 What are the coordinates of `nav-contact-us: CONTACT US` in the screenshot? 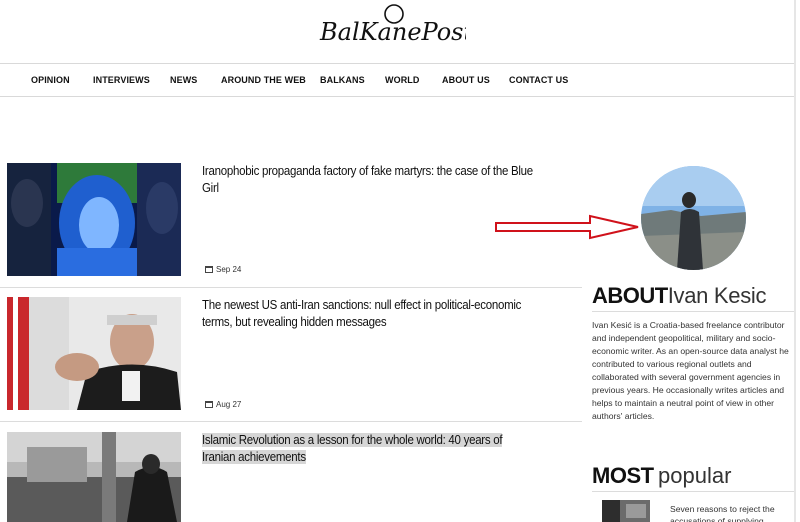 It's located at (538, 80).